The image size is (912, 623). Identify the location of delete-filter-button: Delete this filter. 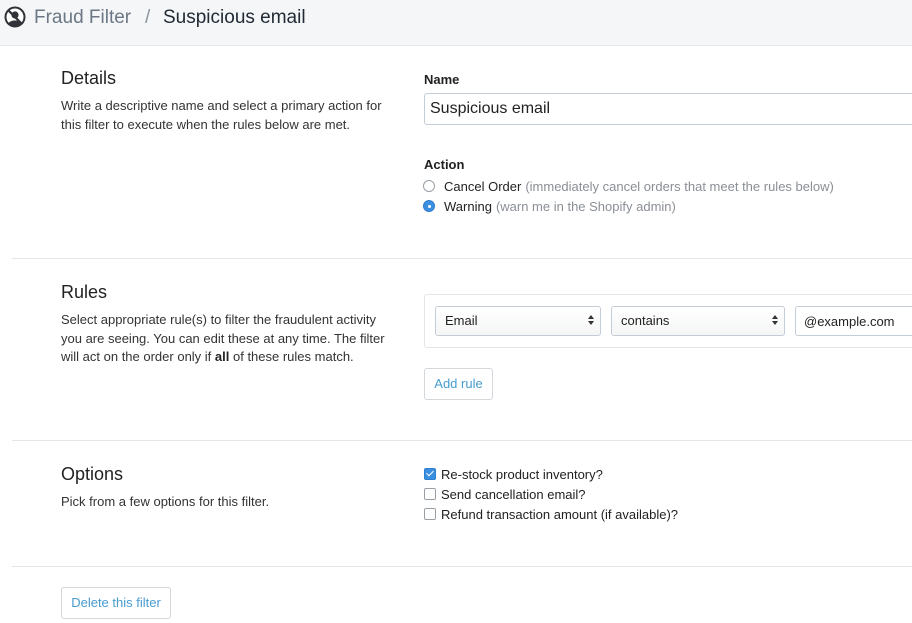
(116, 603).